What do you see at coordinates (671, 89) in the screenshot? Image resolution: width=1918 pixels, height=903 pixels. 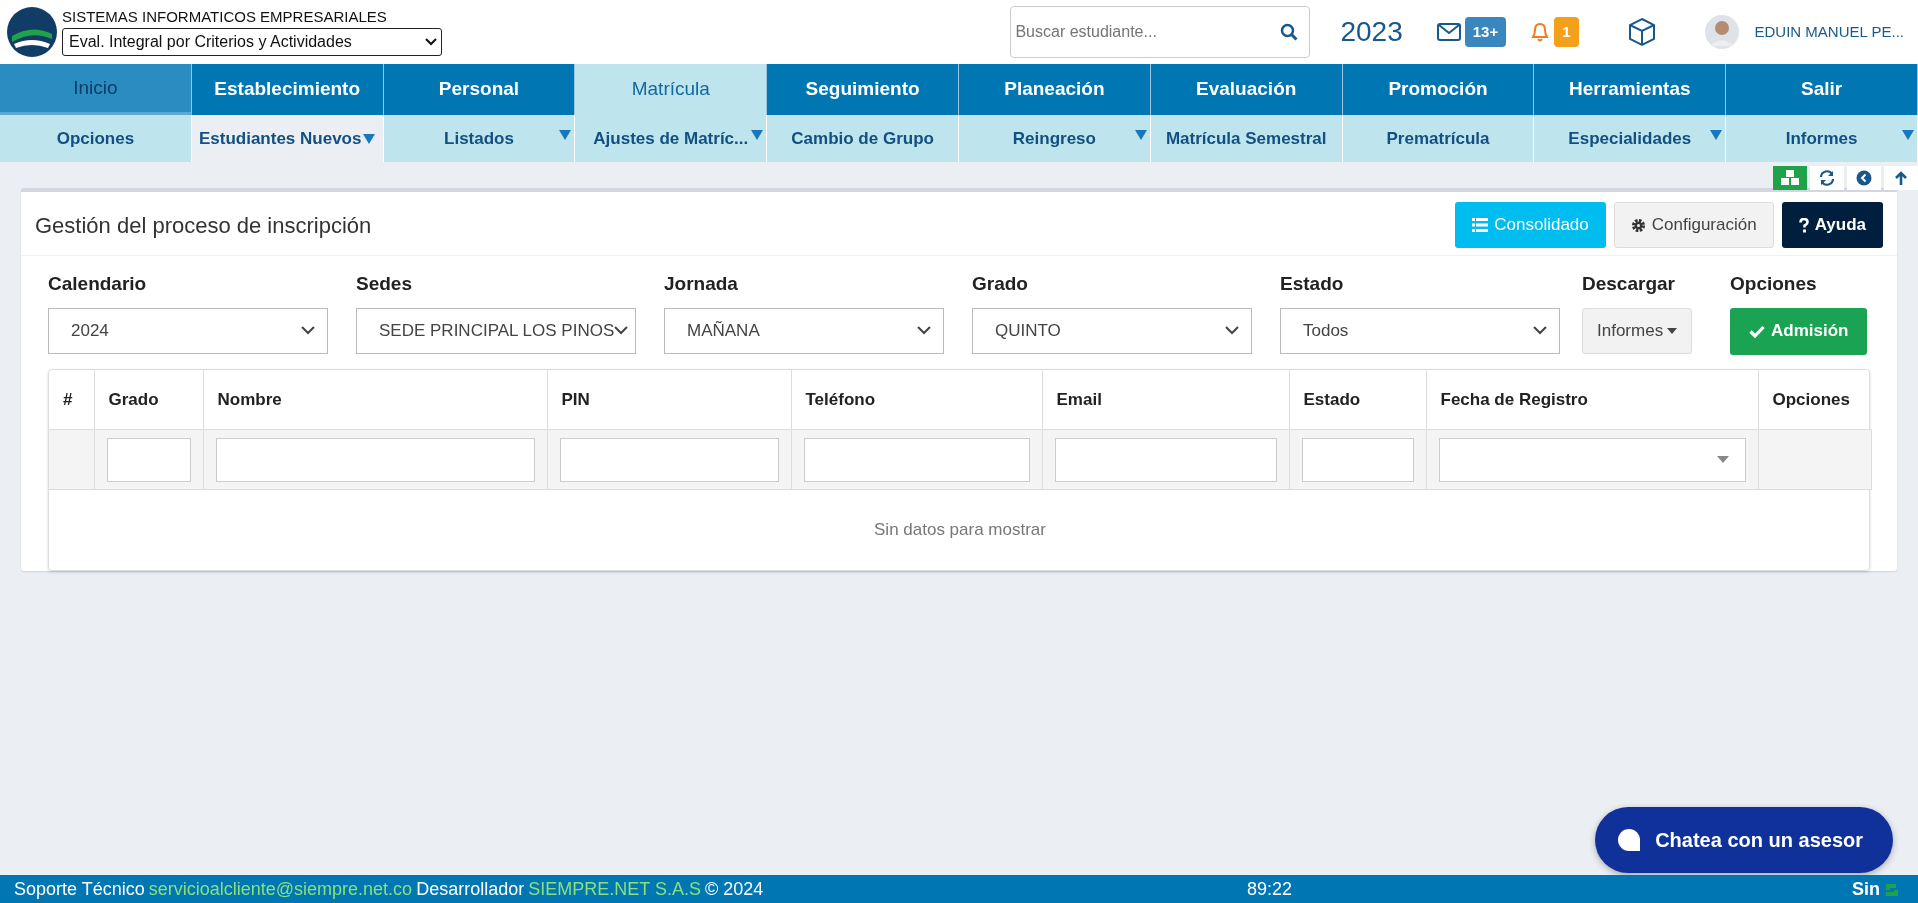 I see `menu-tab: Matrícula` at bounding box center [671, 89].